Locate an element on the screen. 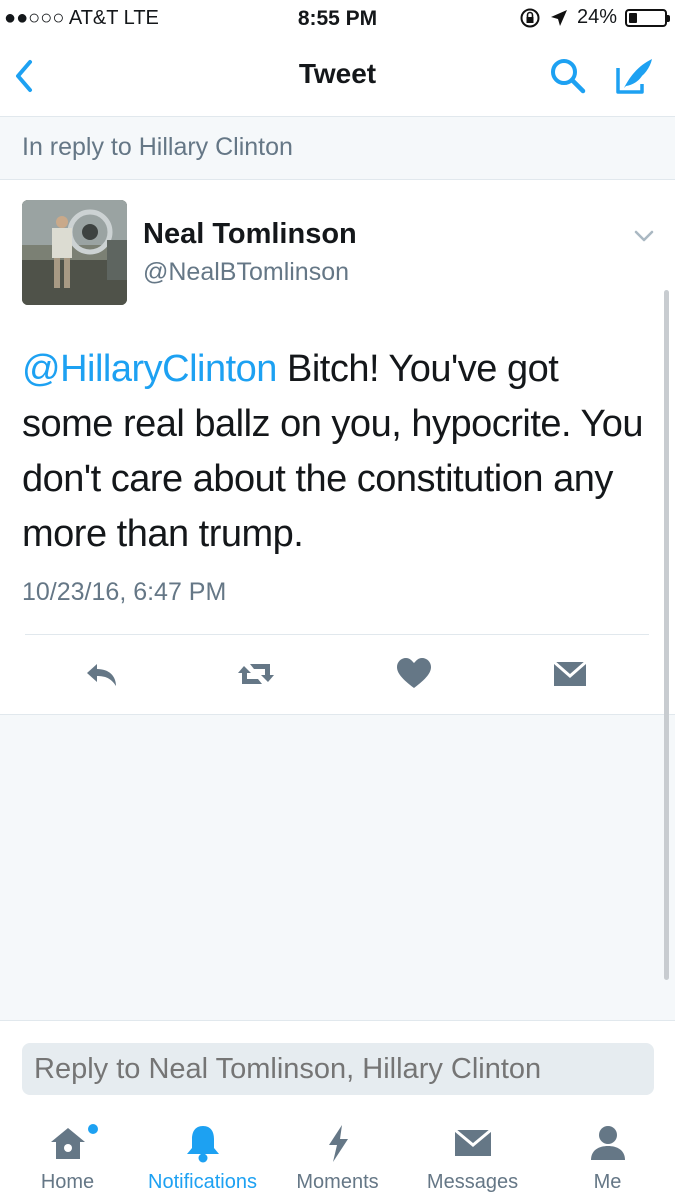  direct-message-icon is located at coordinates (570, 674).